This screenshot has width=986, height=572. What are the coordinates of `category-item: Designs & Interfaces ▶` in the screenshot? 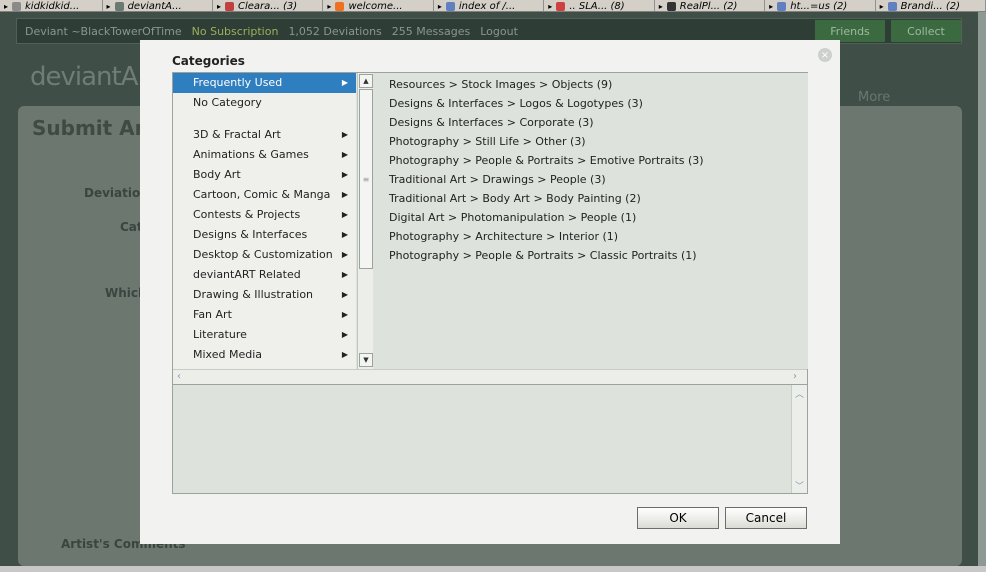 It's located at (264, 235).